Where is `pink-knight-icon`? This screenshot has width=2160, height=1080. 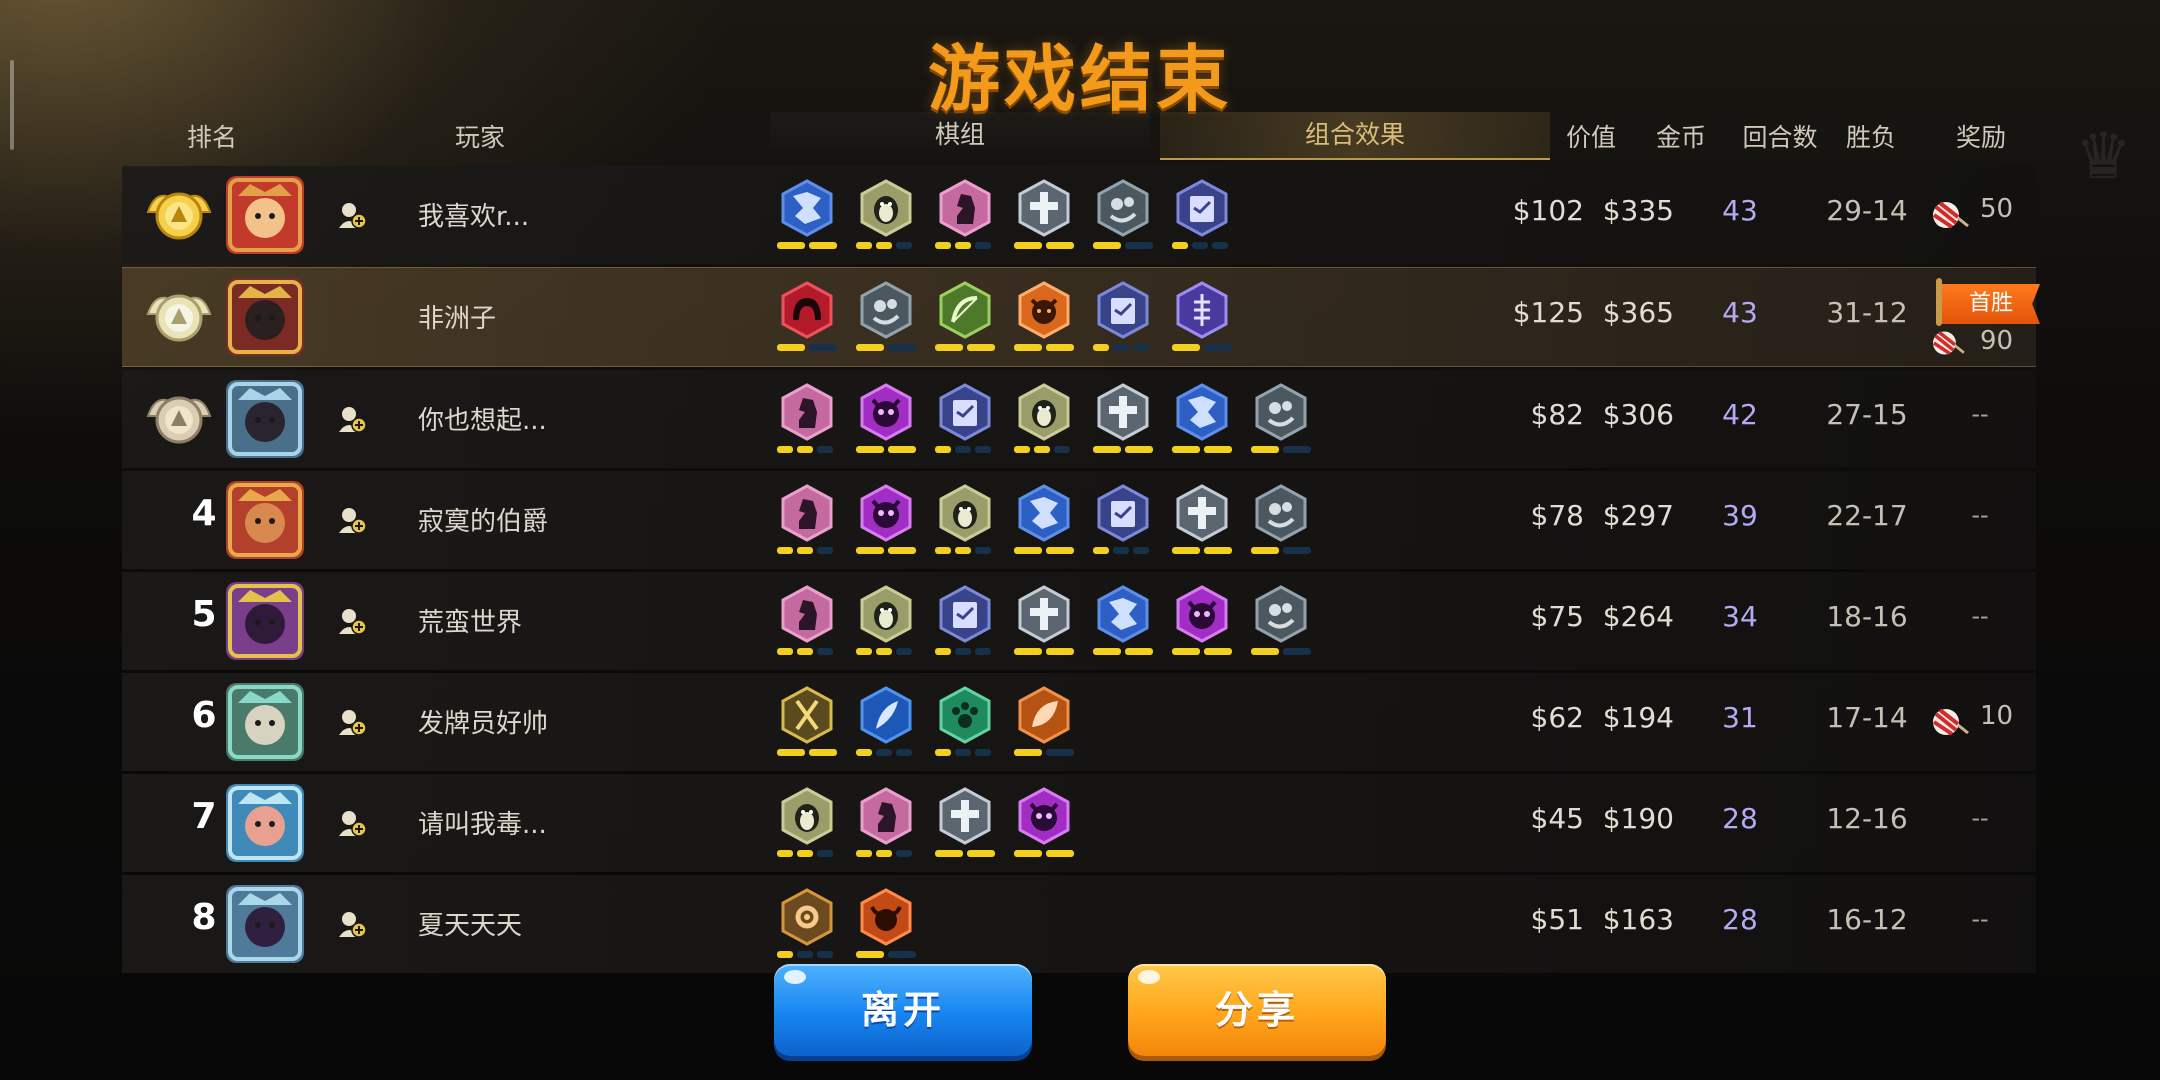
pink-knight-icon is located at coordinates (807, 614).